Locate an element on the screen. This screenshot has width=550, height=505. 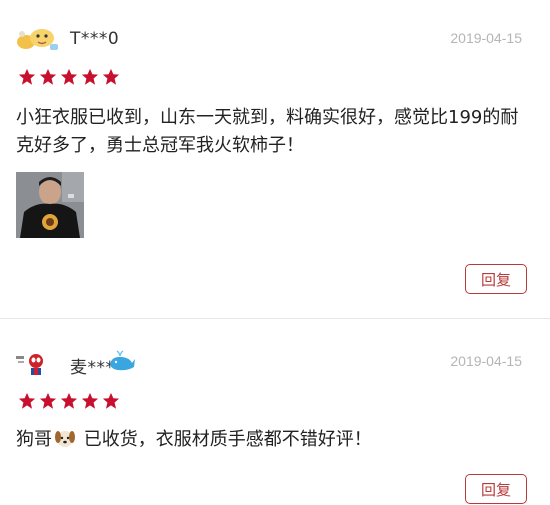
username: T***0 is located at coordinates (95, 39).